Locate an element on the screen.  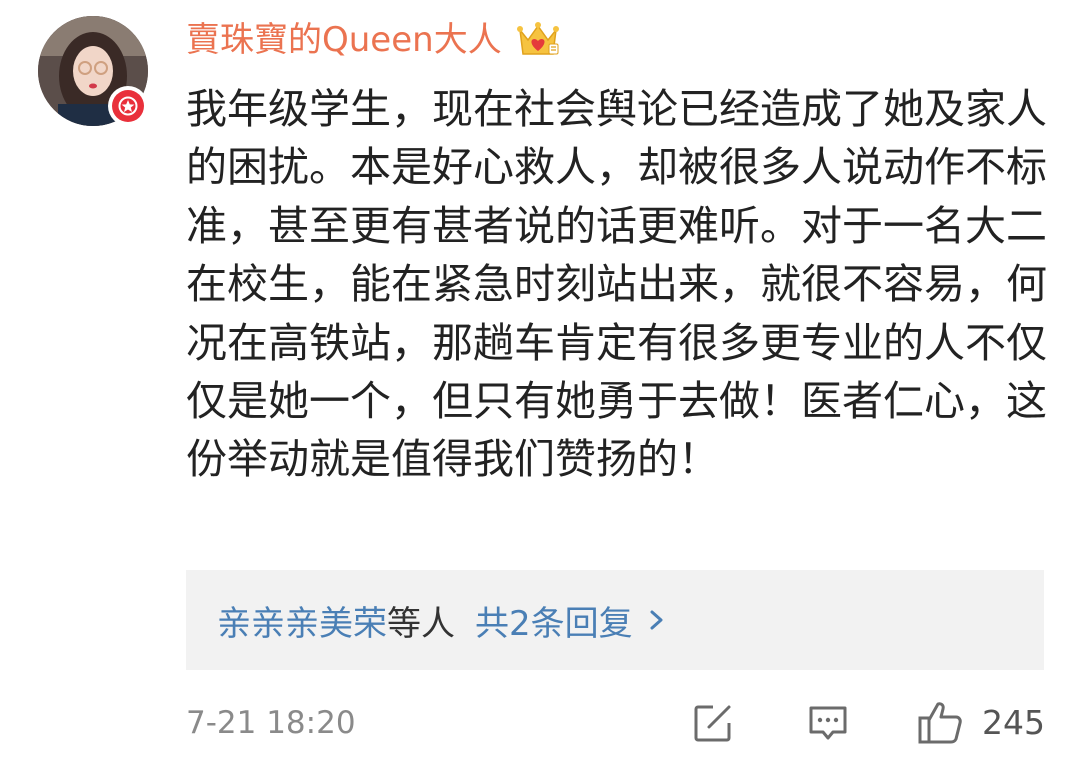
comment-footer: 7-21 18:20 245 is located at coordinates (615, 723).